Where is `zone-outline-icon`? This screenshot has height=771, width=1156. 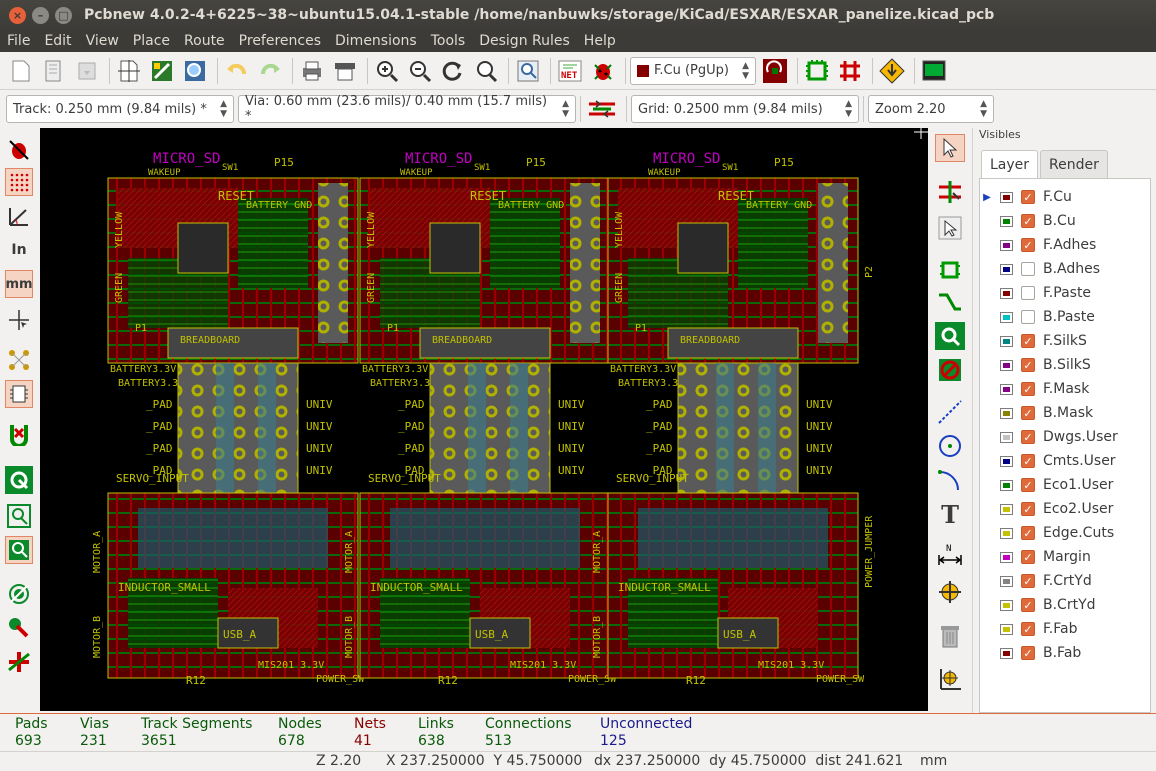
zone-outline-icon is located at coordinates (19, 516).